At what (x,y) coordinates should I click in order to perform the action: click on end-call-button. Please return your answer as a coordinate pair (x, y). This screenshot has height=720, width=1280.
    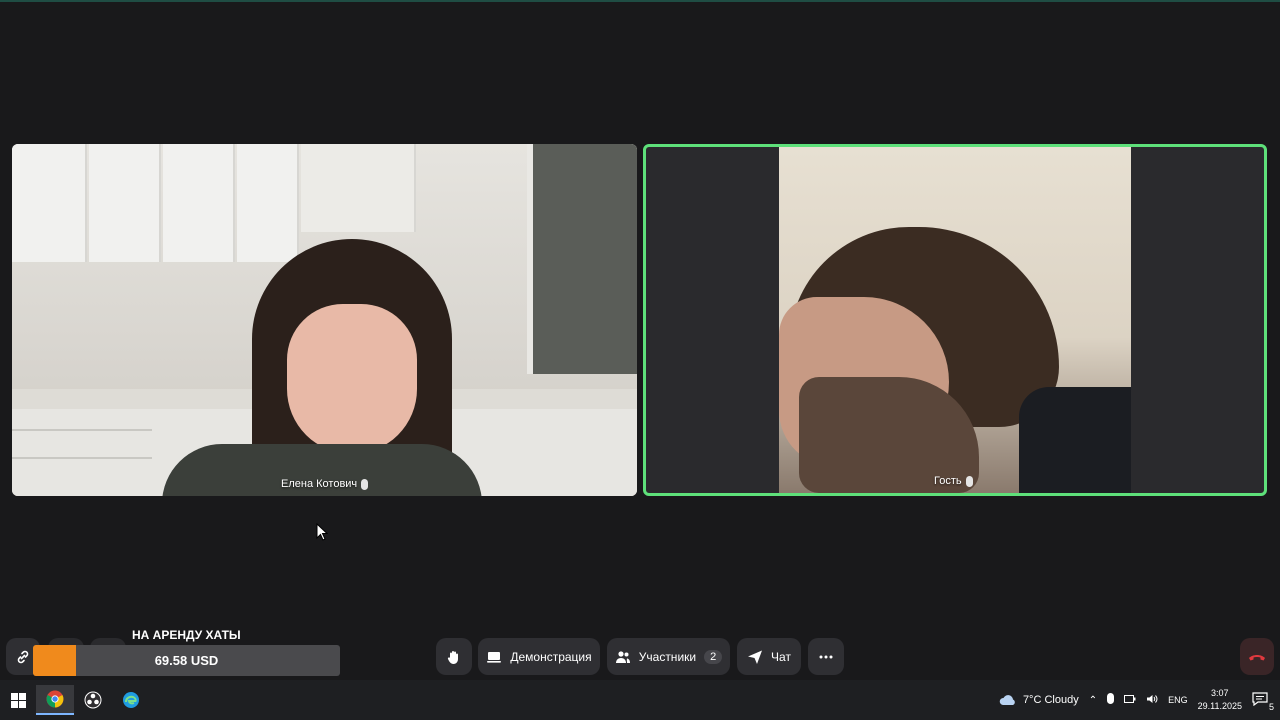
    Looking at the image, I should click on (1257, 656).